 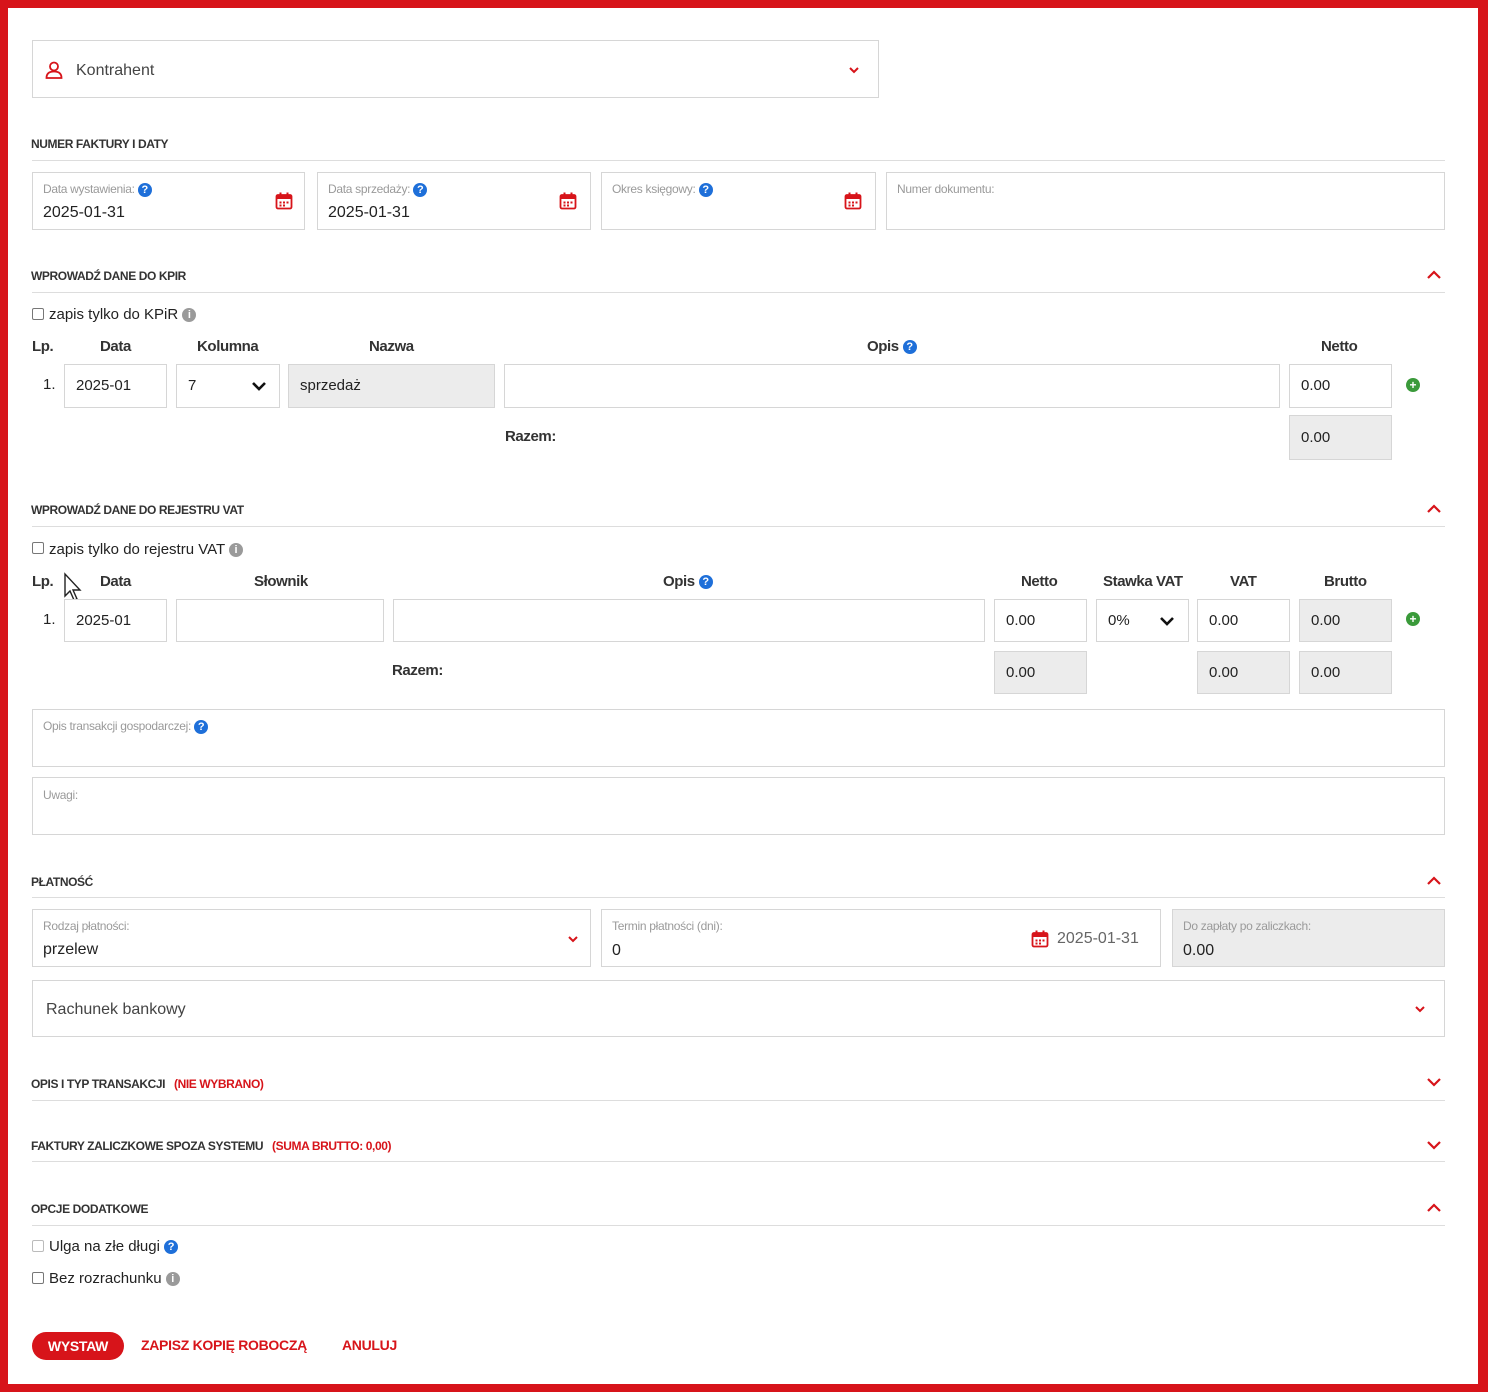 I want to click on col-header-rate: Stawka VAT, so click(x=1143, y=581).